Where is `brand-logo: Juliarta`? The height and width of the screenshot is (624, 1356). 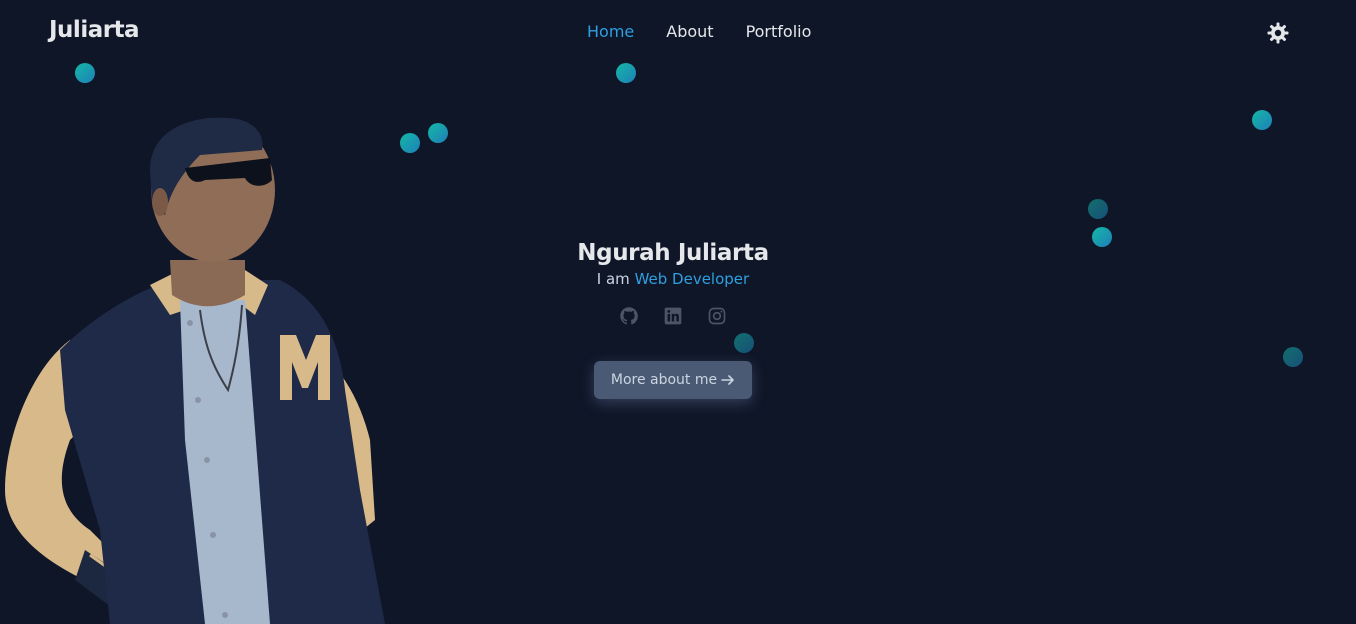
brand-logo: Juliarta is located at coordinates (94, 30).